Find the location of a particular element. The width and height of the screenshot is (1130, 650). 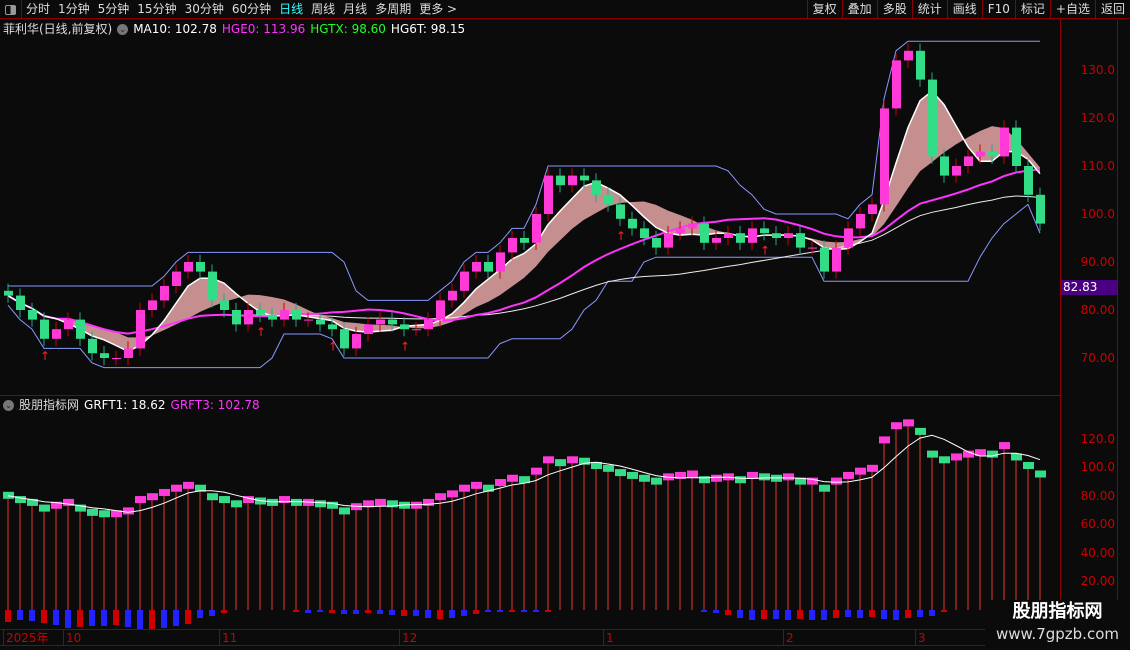

price-tick-label: 80.00 is located at coordinates (1097, 310).